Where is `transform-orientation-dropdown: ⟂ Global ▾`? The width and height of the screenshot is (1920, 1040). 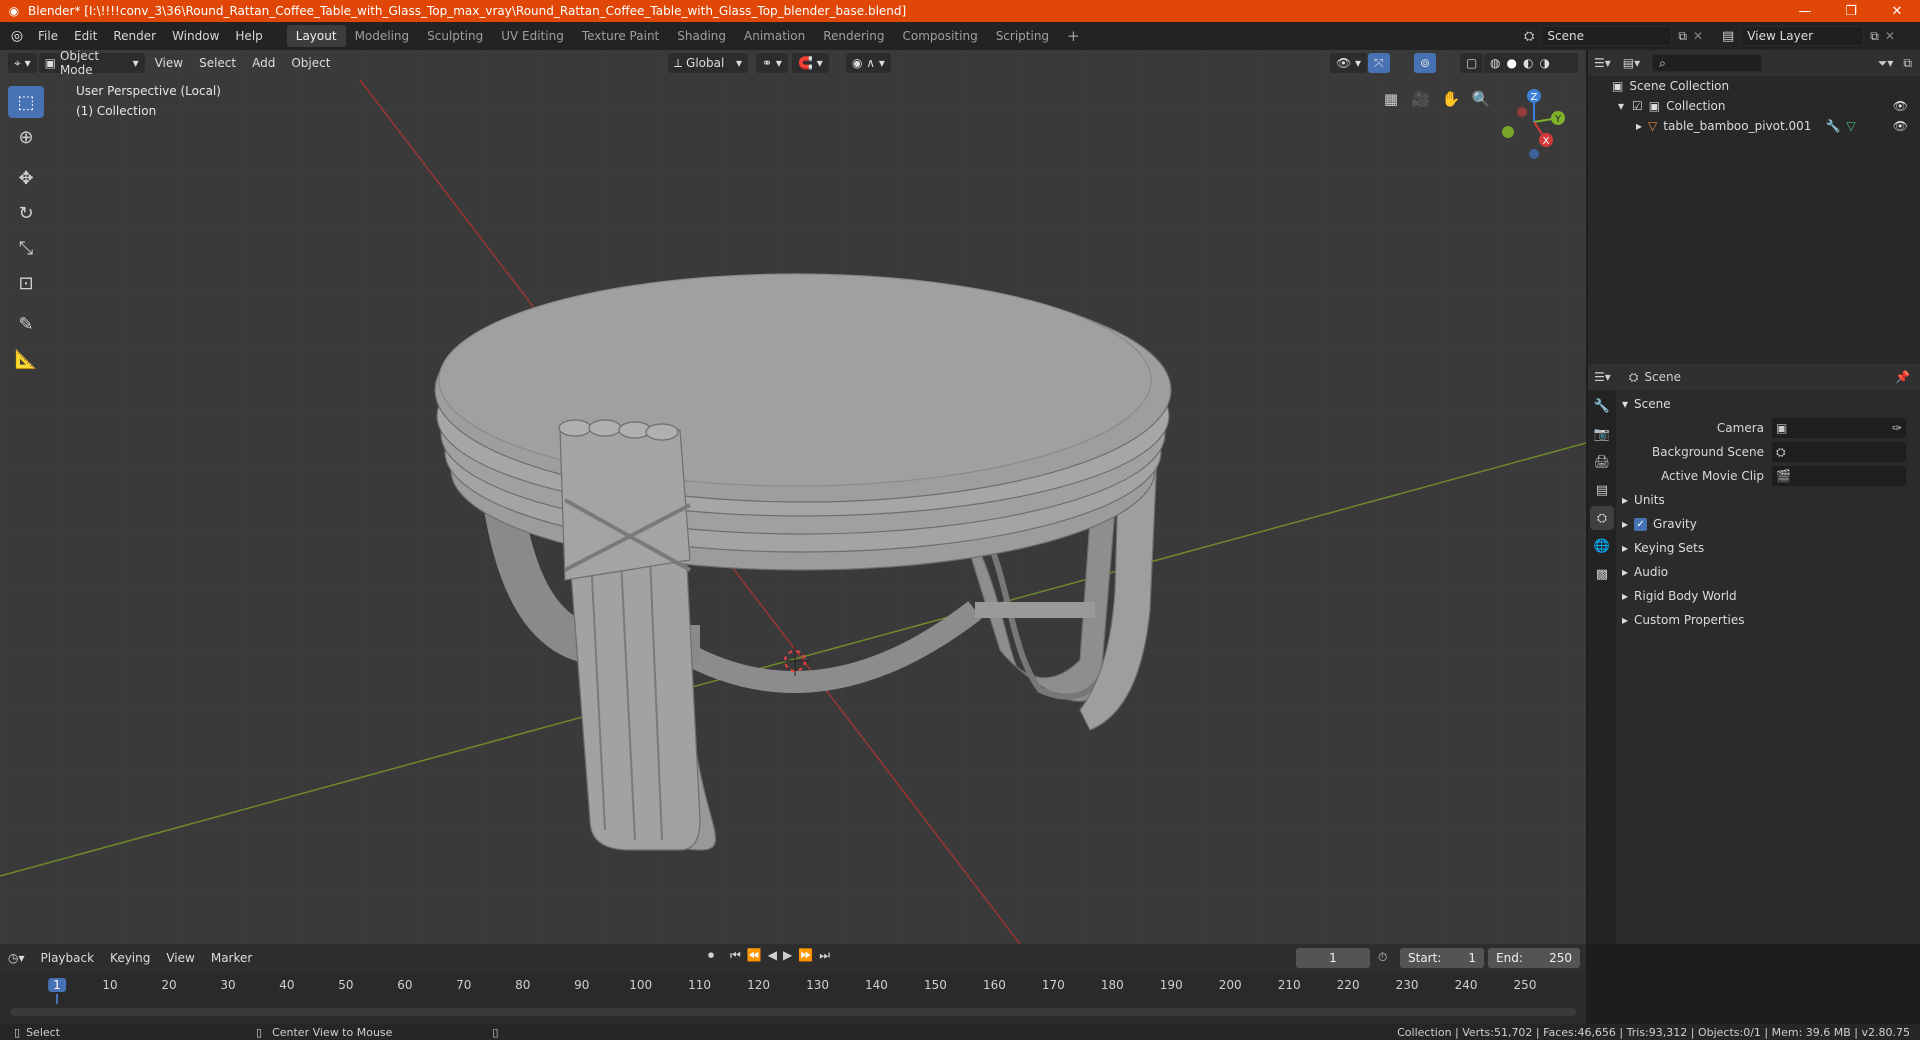
transform-orientation-dropdown: ⟂ Global ▾ is located at coordinates (708, 63).